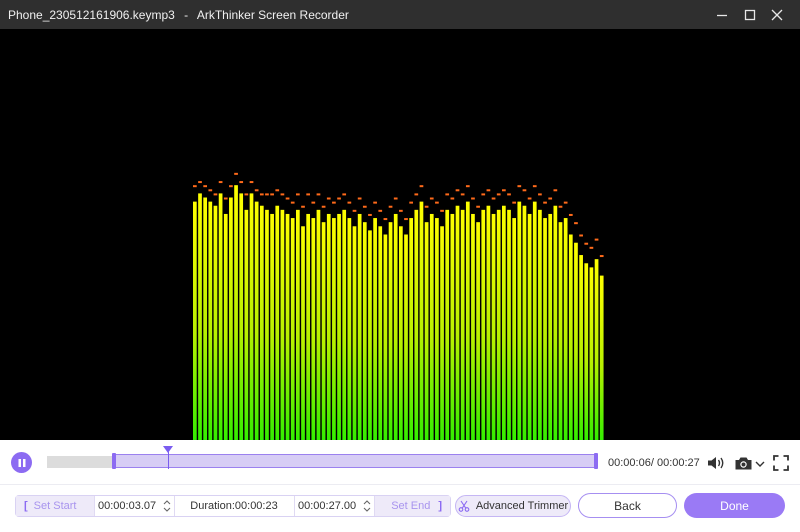 This screenshot has width=800, height=532. What do you see at coordinates (464, 506) in the screenshot?
I see `trimmer-icon` at bounding box center [464, 506].